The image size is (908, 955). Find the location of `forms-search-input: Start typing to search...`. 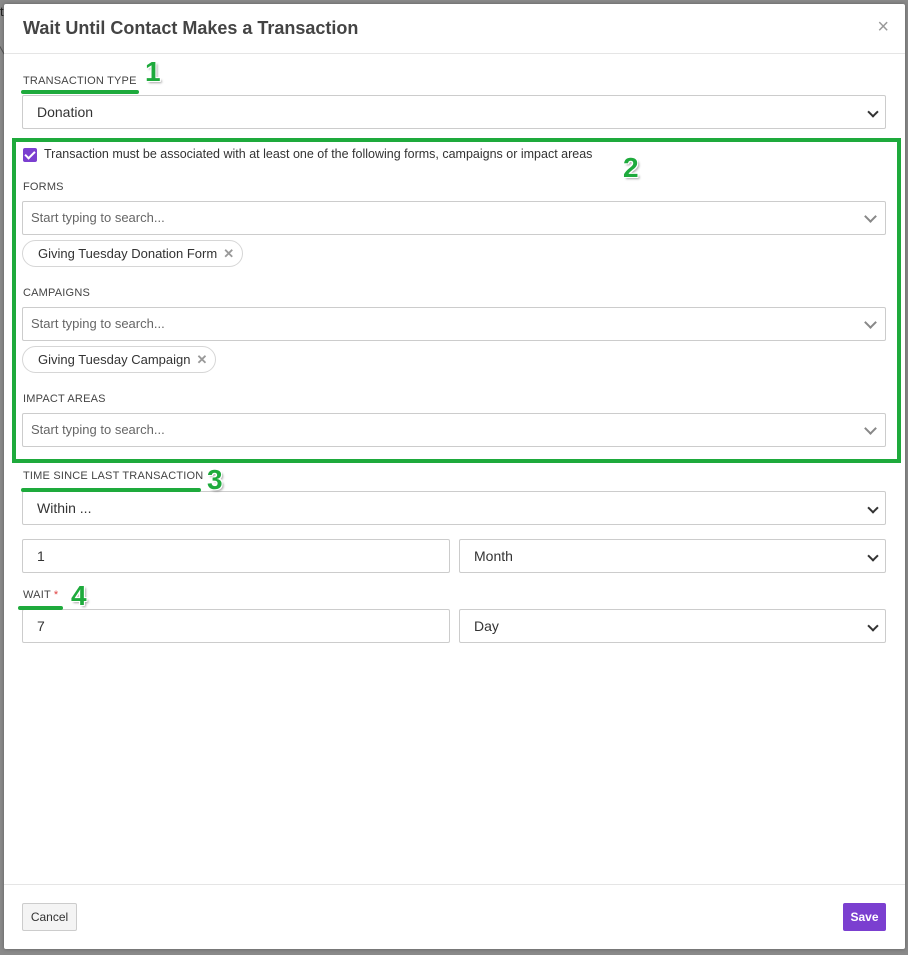

forms-search-input: Start typing to search... is located at coordinates (454, 218).